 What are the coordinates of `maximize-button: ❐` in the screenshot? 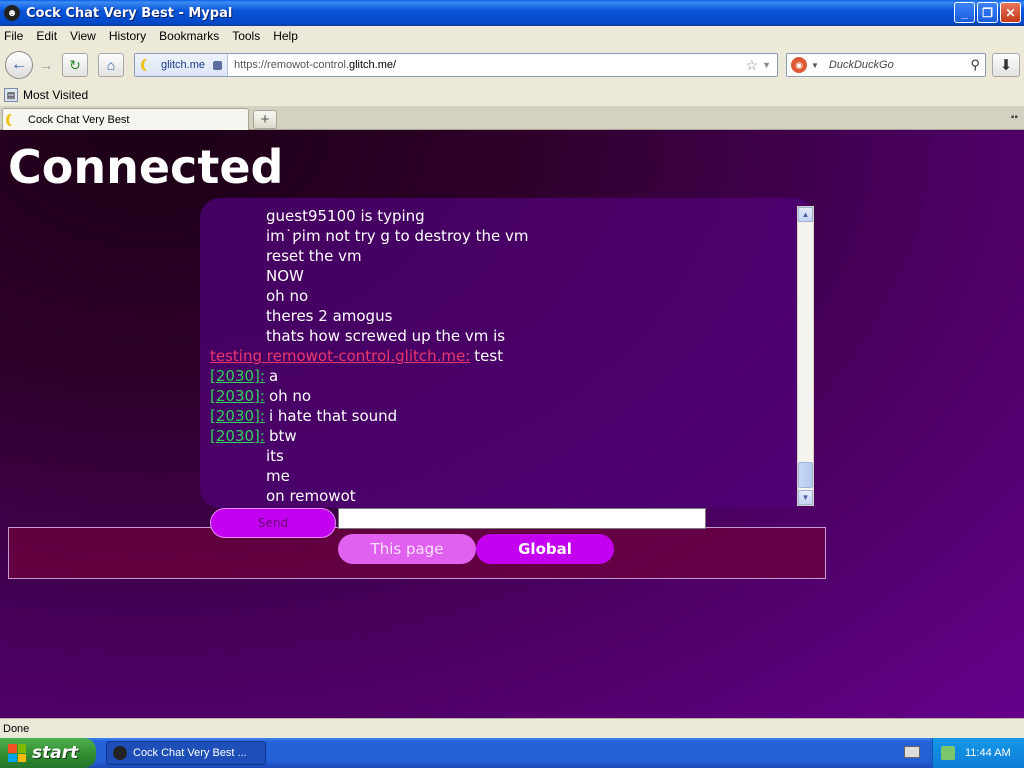 It's located at (987, 12).